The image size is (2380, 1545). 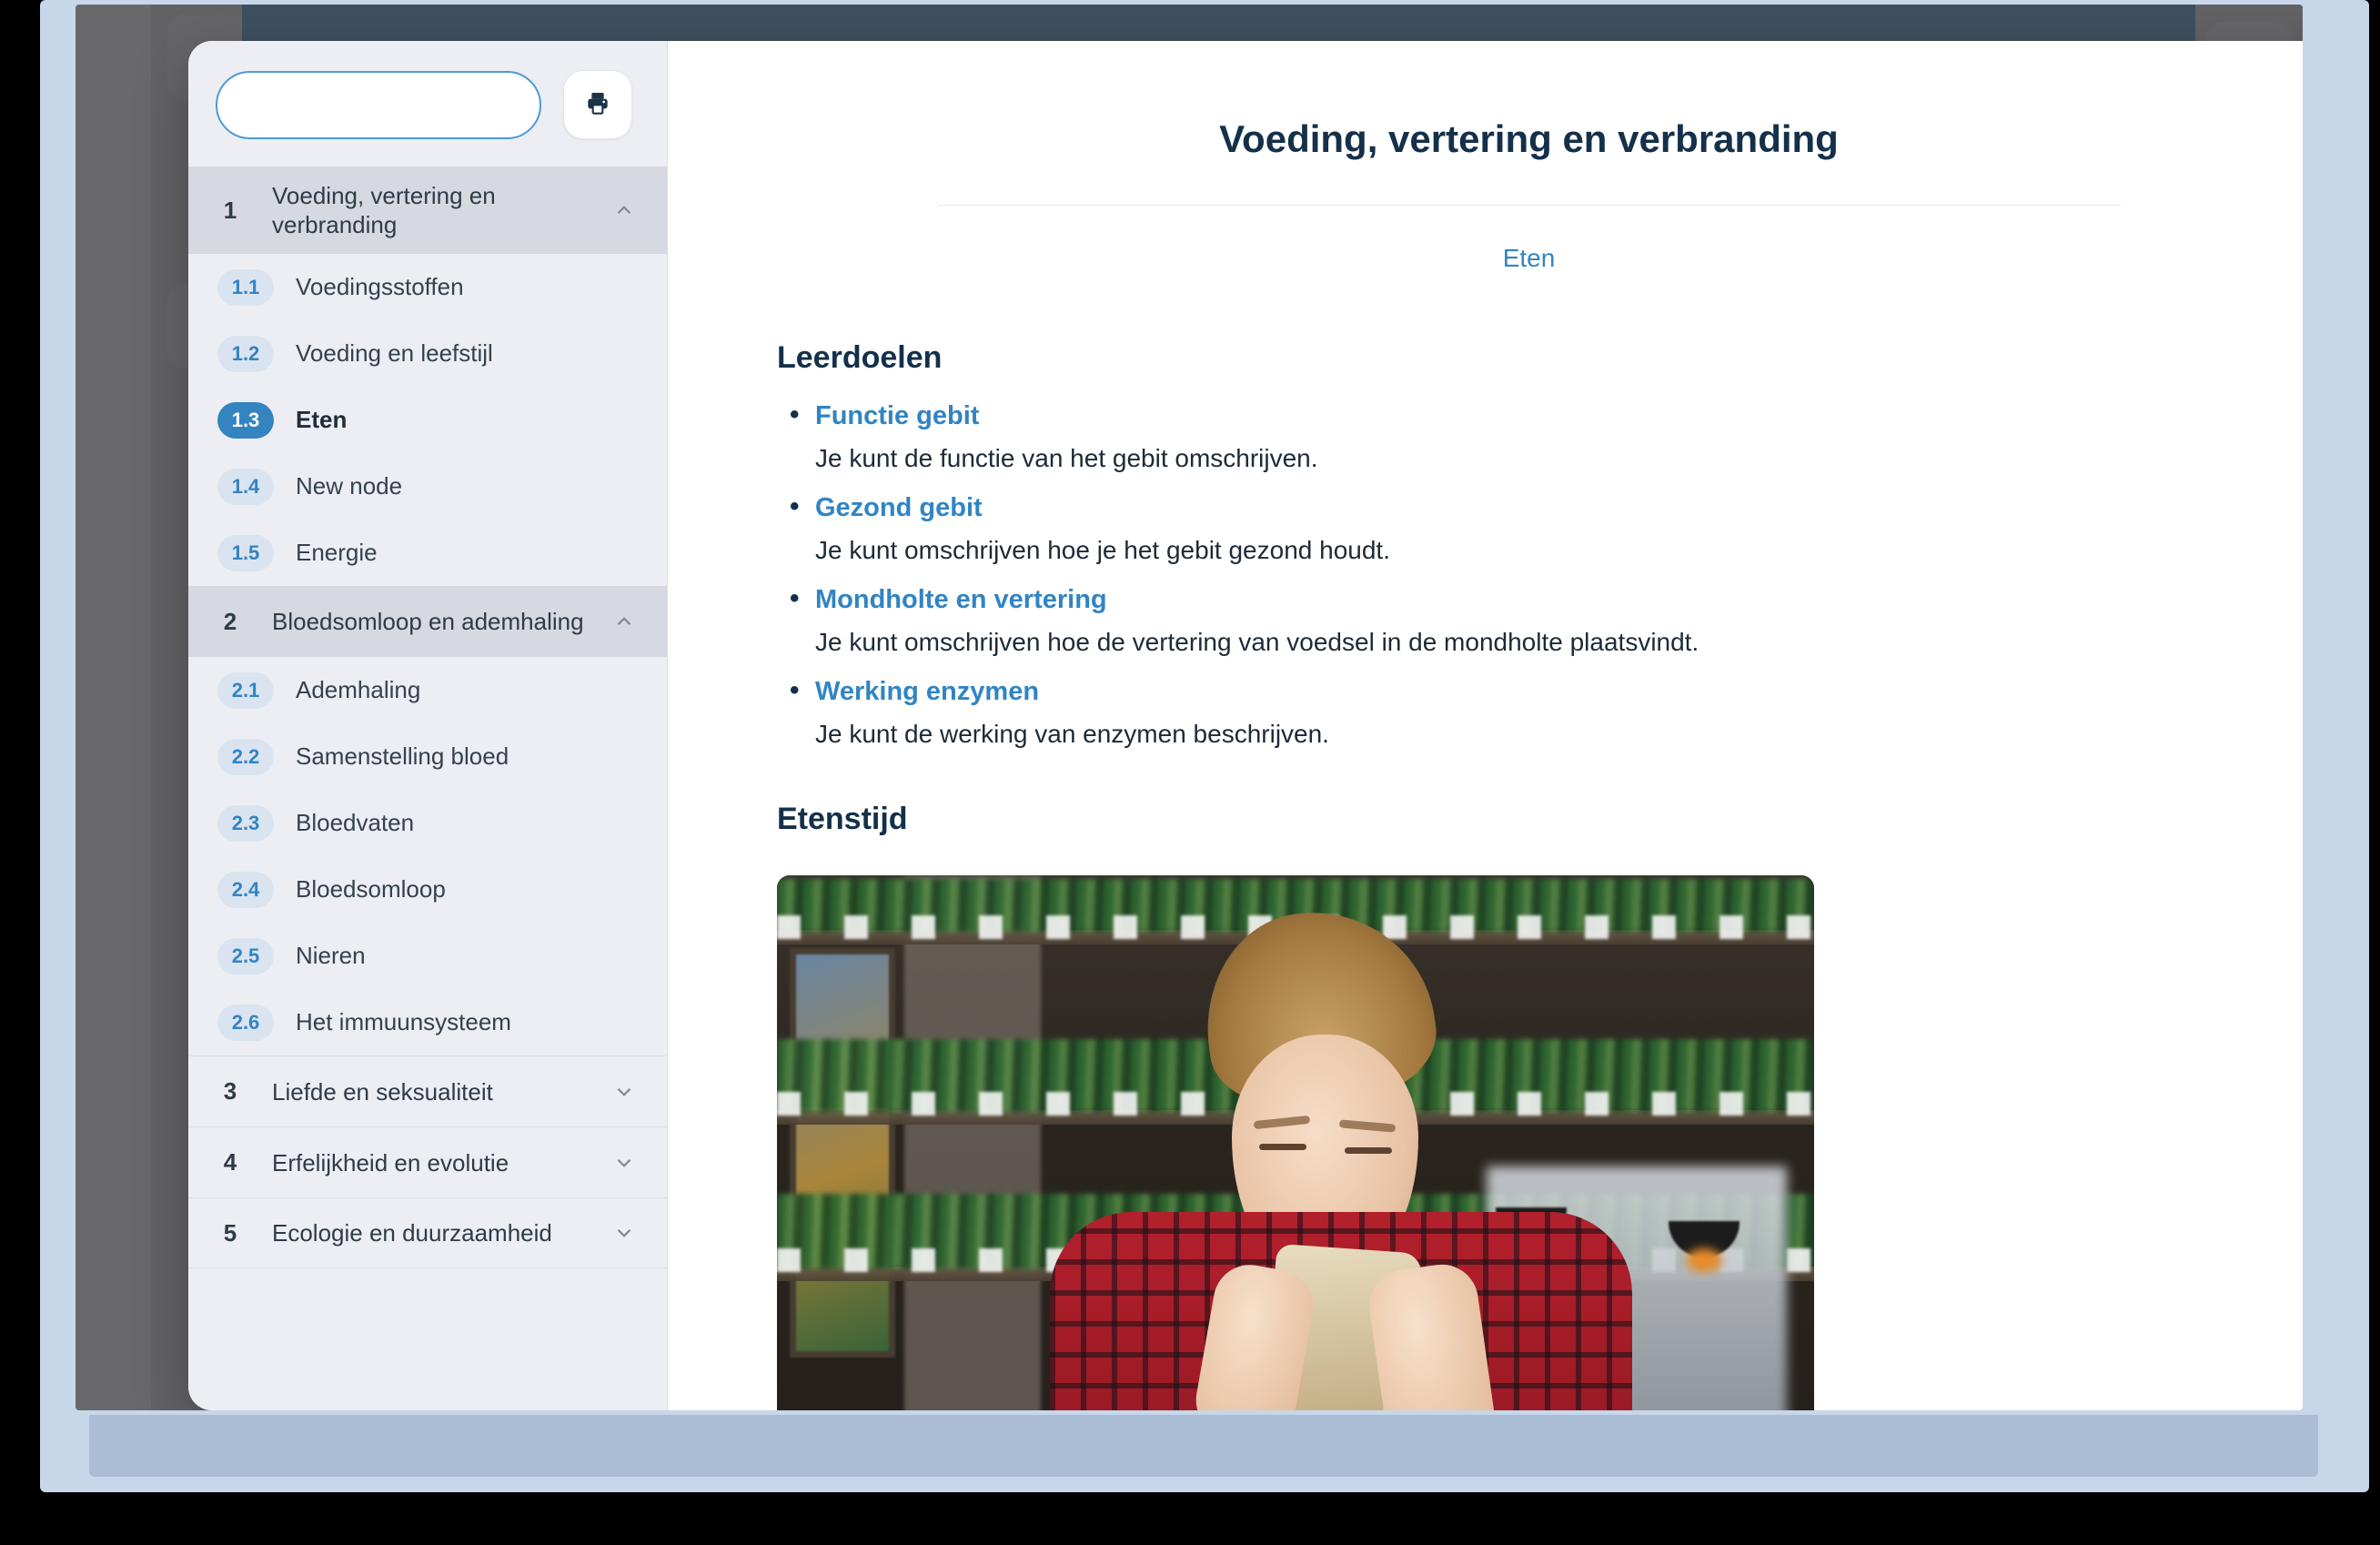 I want to click on chapter-title: Ecologie en duurzaamheid, so click(x=412, y=1233).